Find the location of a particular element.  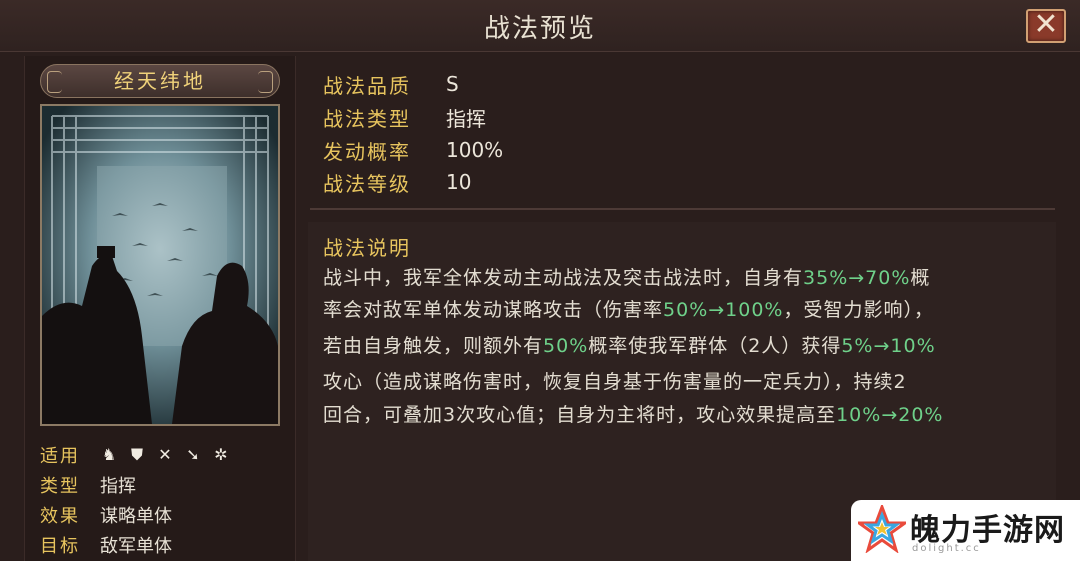

window-title: 战法预览 is located at coordinates (539, 29).